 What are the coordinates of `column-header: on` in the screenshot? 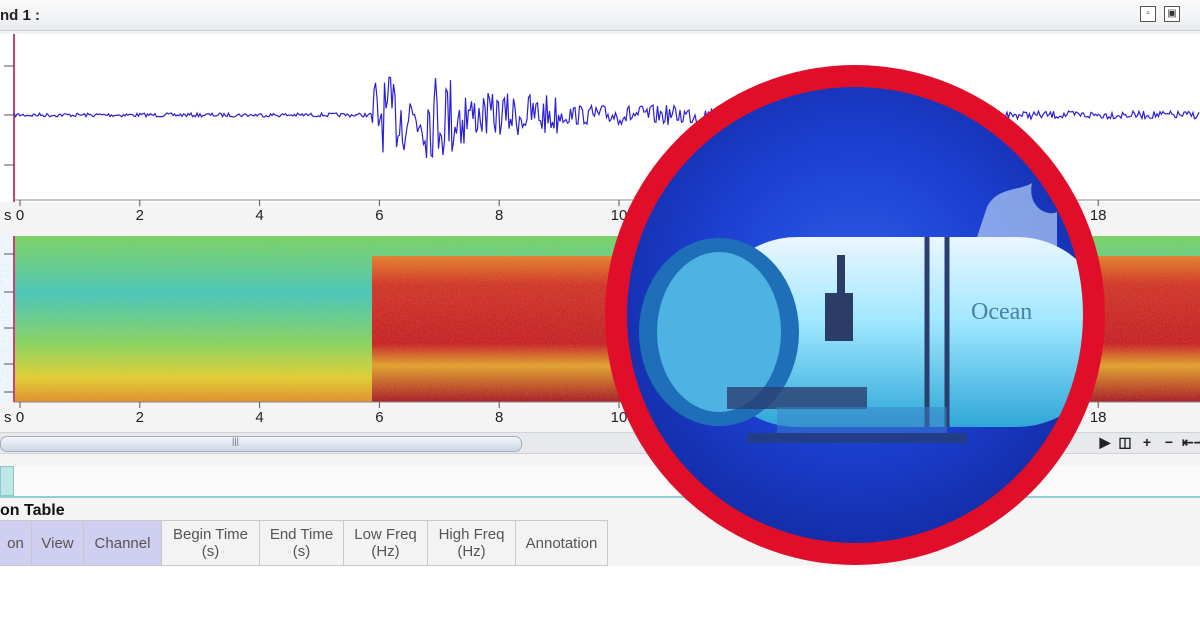 It's located at (16, 543).